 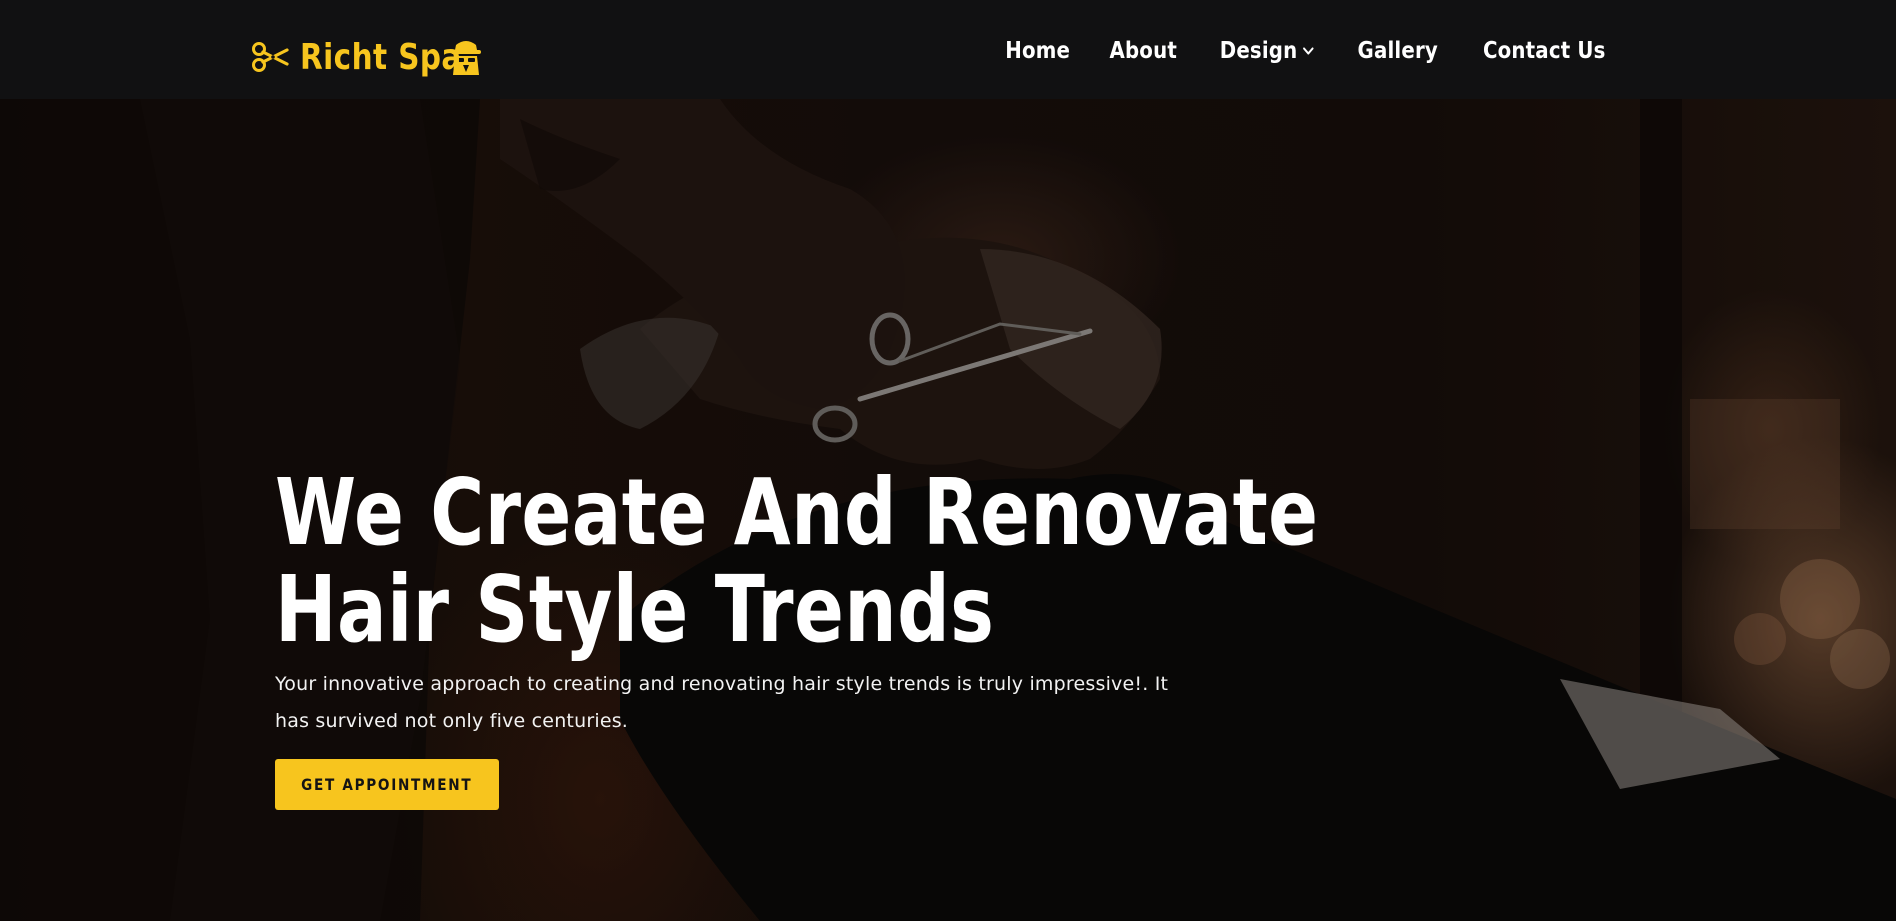 I want to click on nav-home: Home, so click(x=1037, y=51).